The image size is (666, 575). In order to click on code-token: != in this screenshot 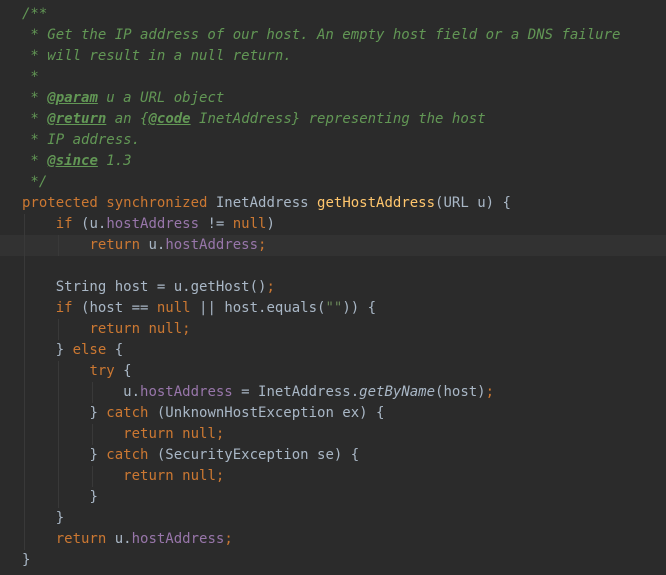, I will do `click(216, 224)`.